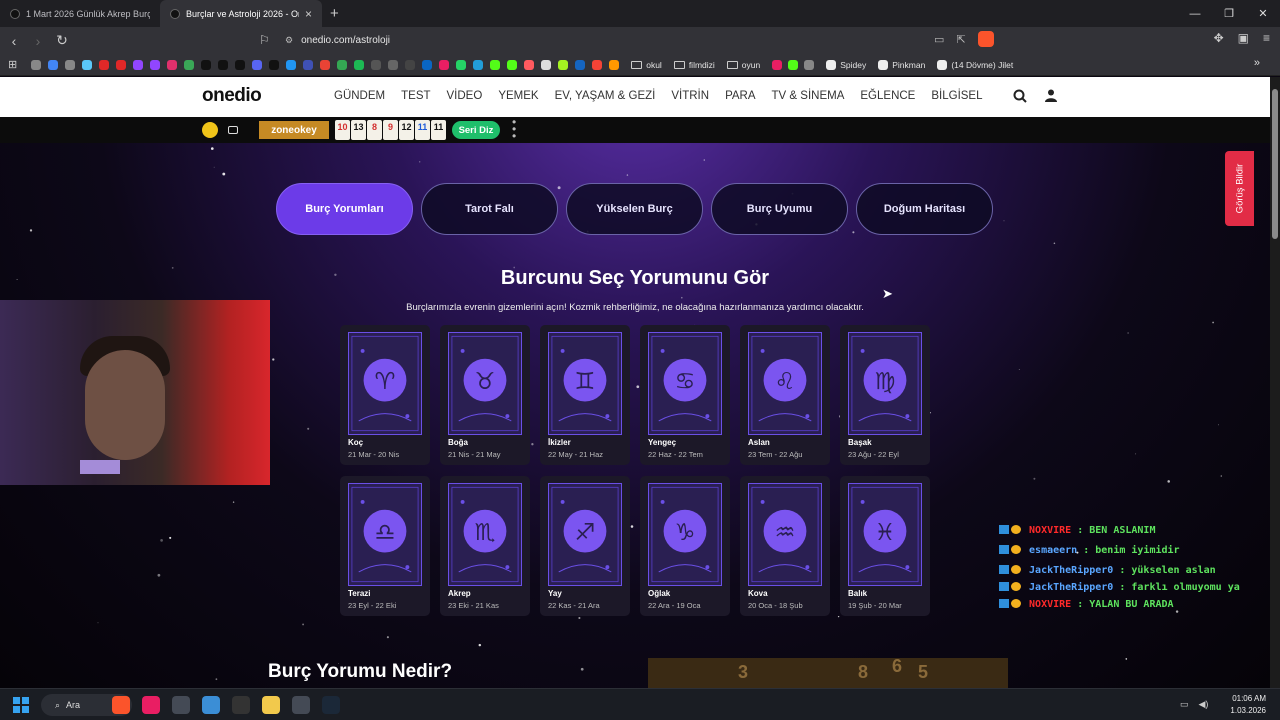 The height and width of the screenshot is (720, 1280). Describe the element at coordinates (232, 96) in the screenshot. I see `onedio-logo: onedio` at that location.